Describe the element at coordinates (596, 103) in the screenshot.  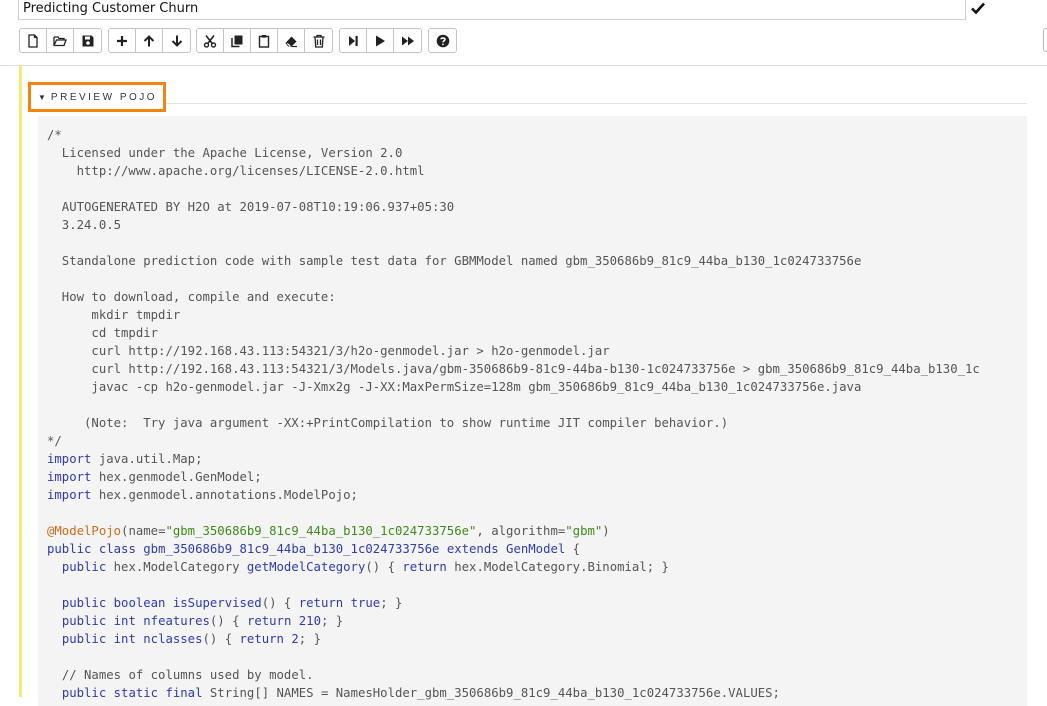
I see `section-divider` at that location.